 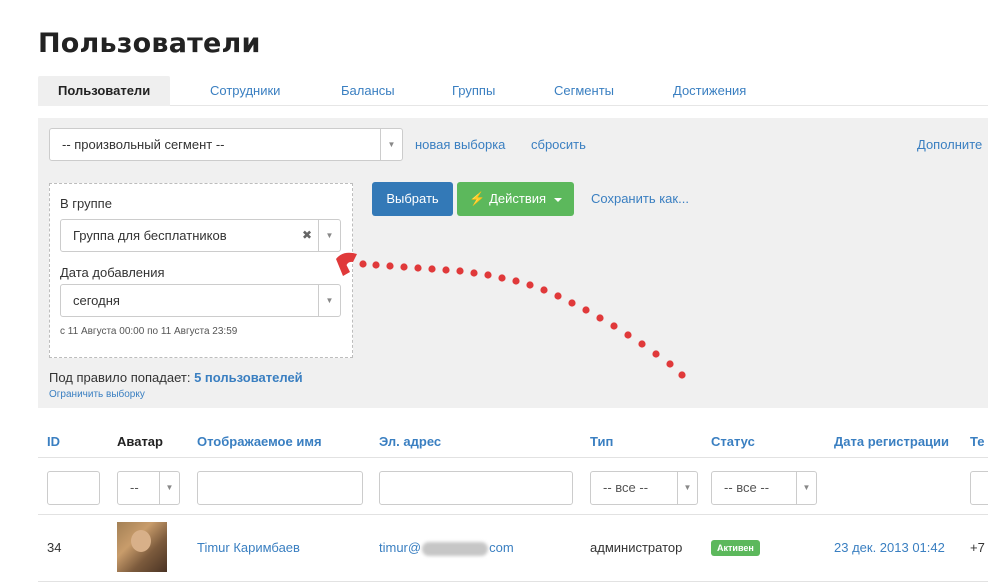 What do you see at coordinates (97, 394) in the screenshot?
I see `limit-selection-link: Ограничить выборку` at bounding box center [97, 394].